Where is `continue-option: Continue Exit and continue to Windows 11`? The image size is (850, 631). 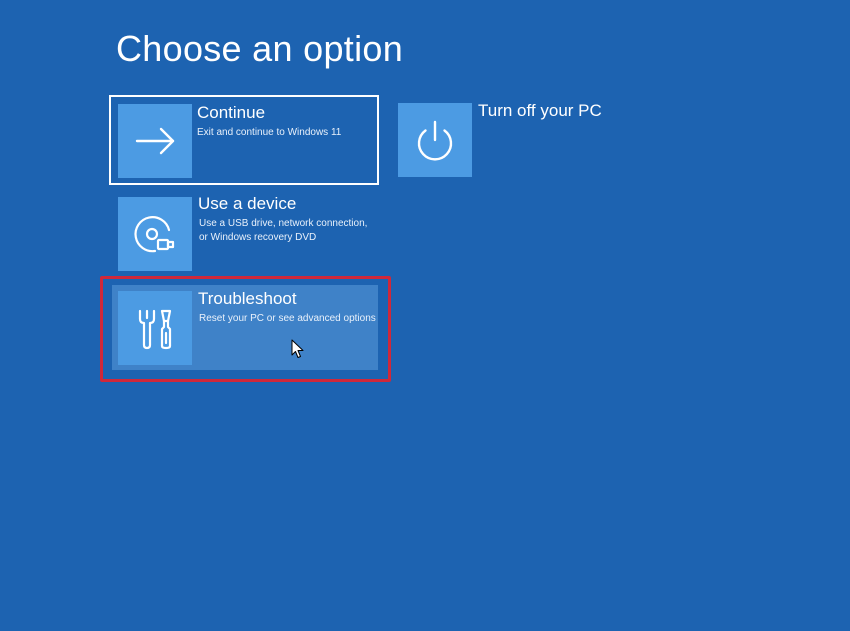
continue-option: Continue Exit and continue to Windows 11 is located at coordinates (244, 140).